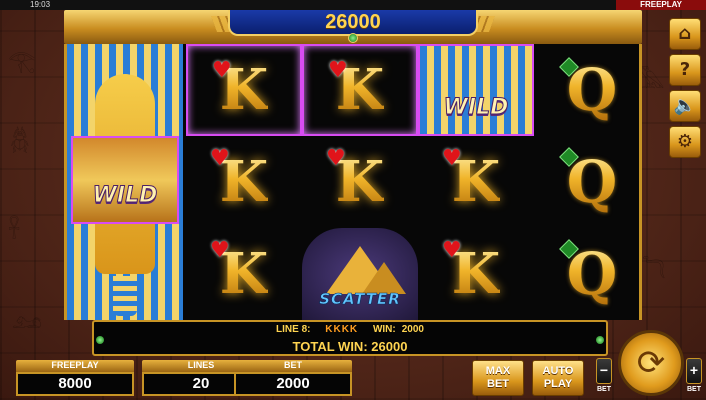 This screenshot has height=400, width=706. What do you see at coordinates (661, 5) in the screenshot?
I see `freeplay-mode-badge: FREEPLAY` at bounding box center [661, 5].